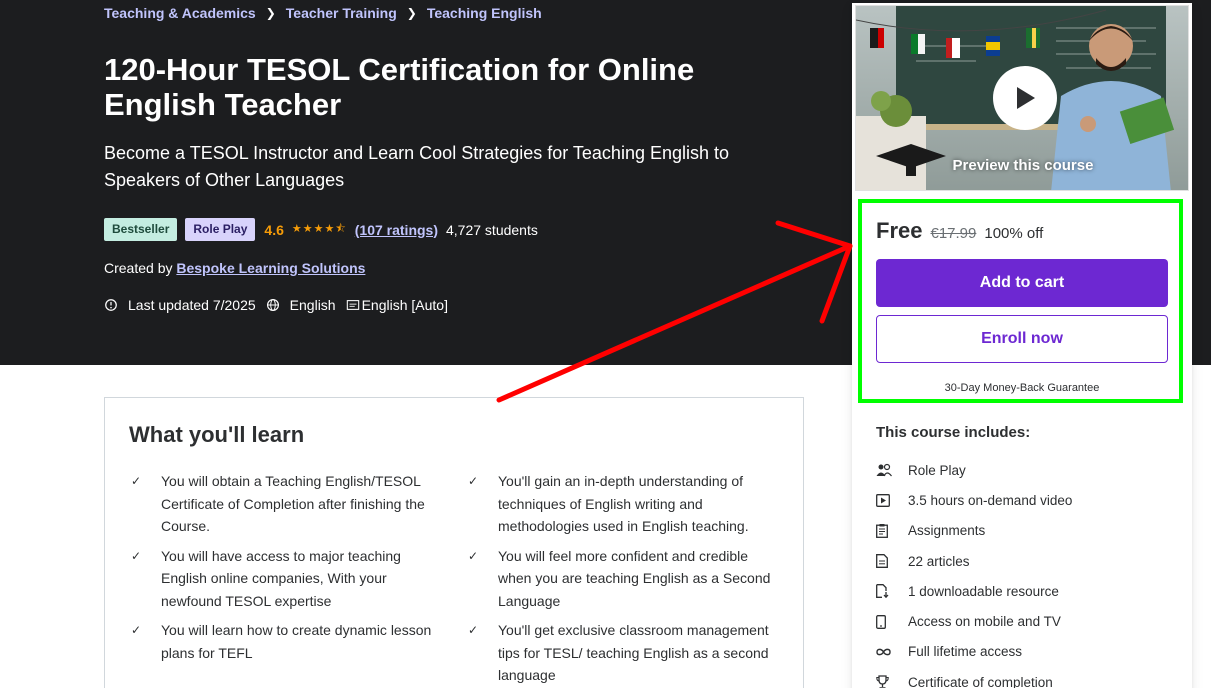 This screenshot has height=688, width=1211. What do you see at coordinates (492, 229) in the screenshot?
I see `students-count: 4,727 students` at bounding box center [492, 229].